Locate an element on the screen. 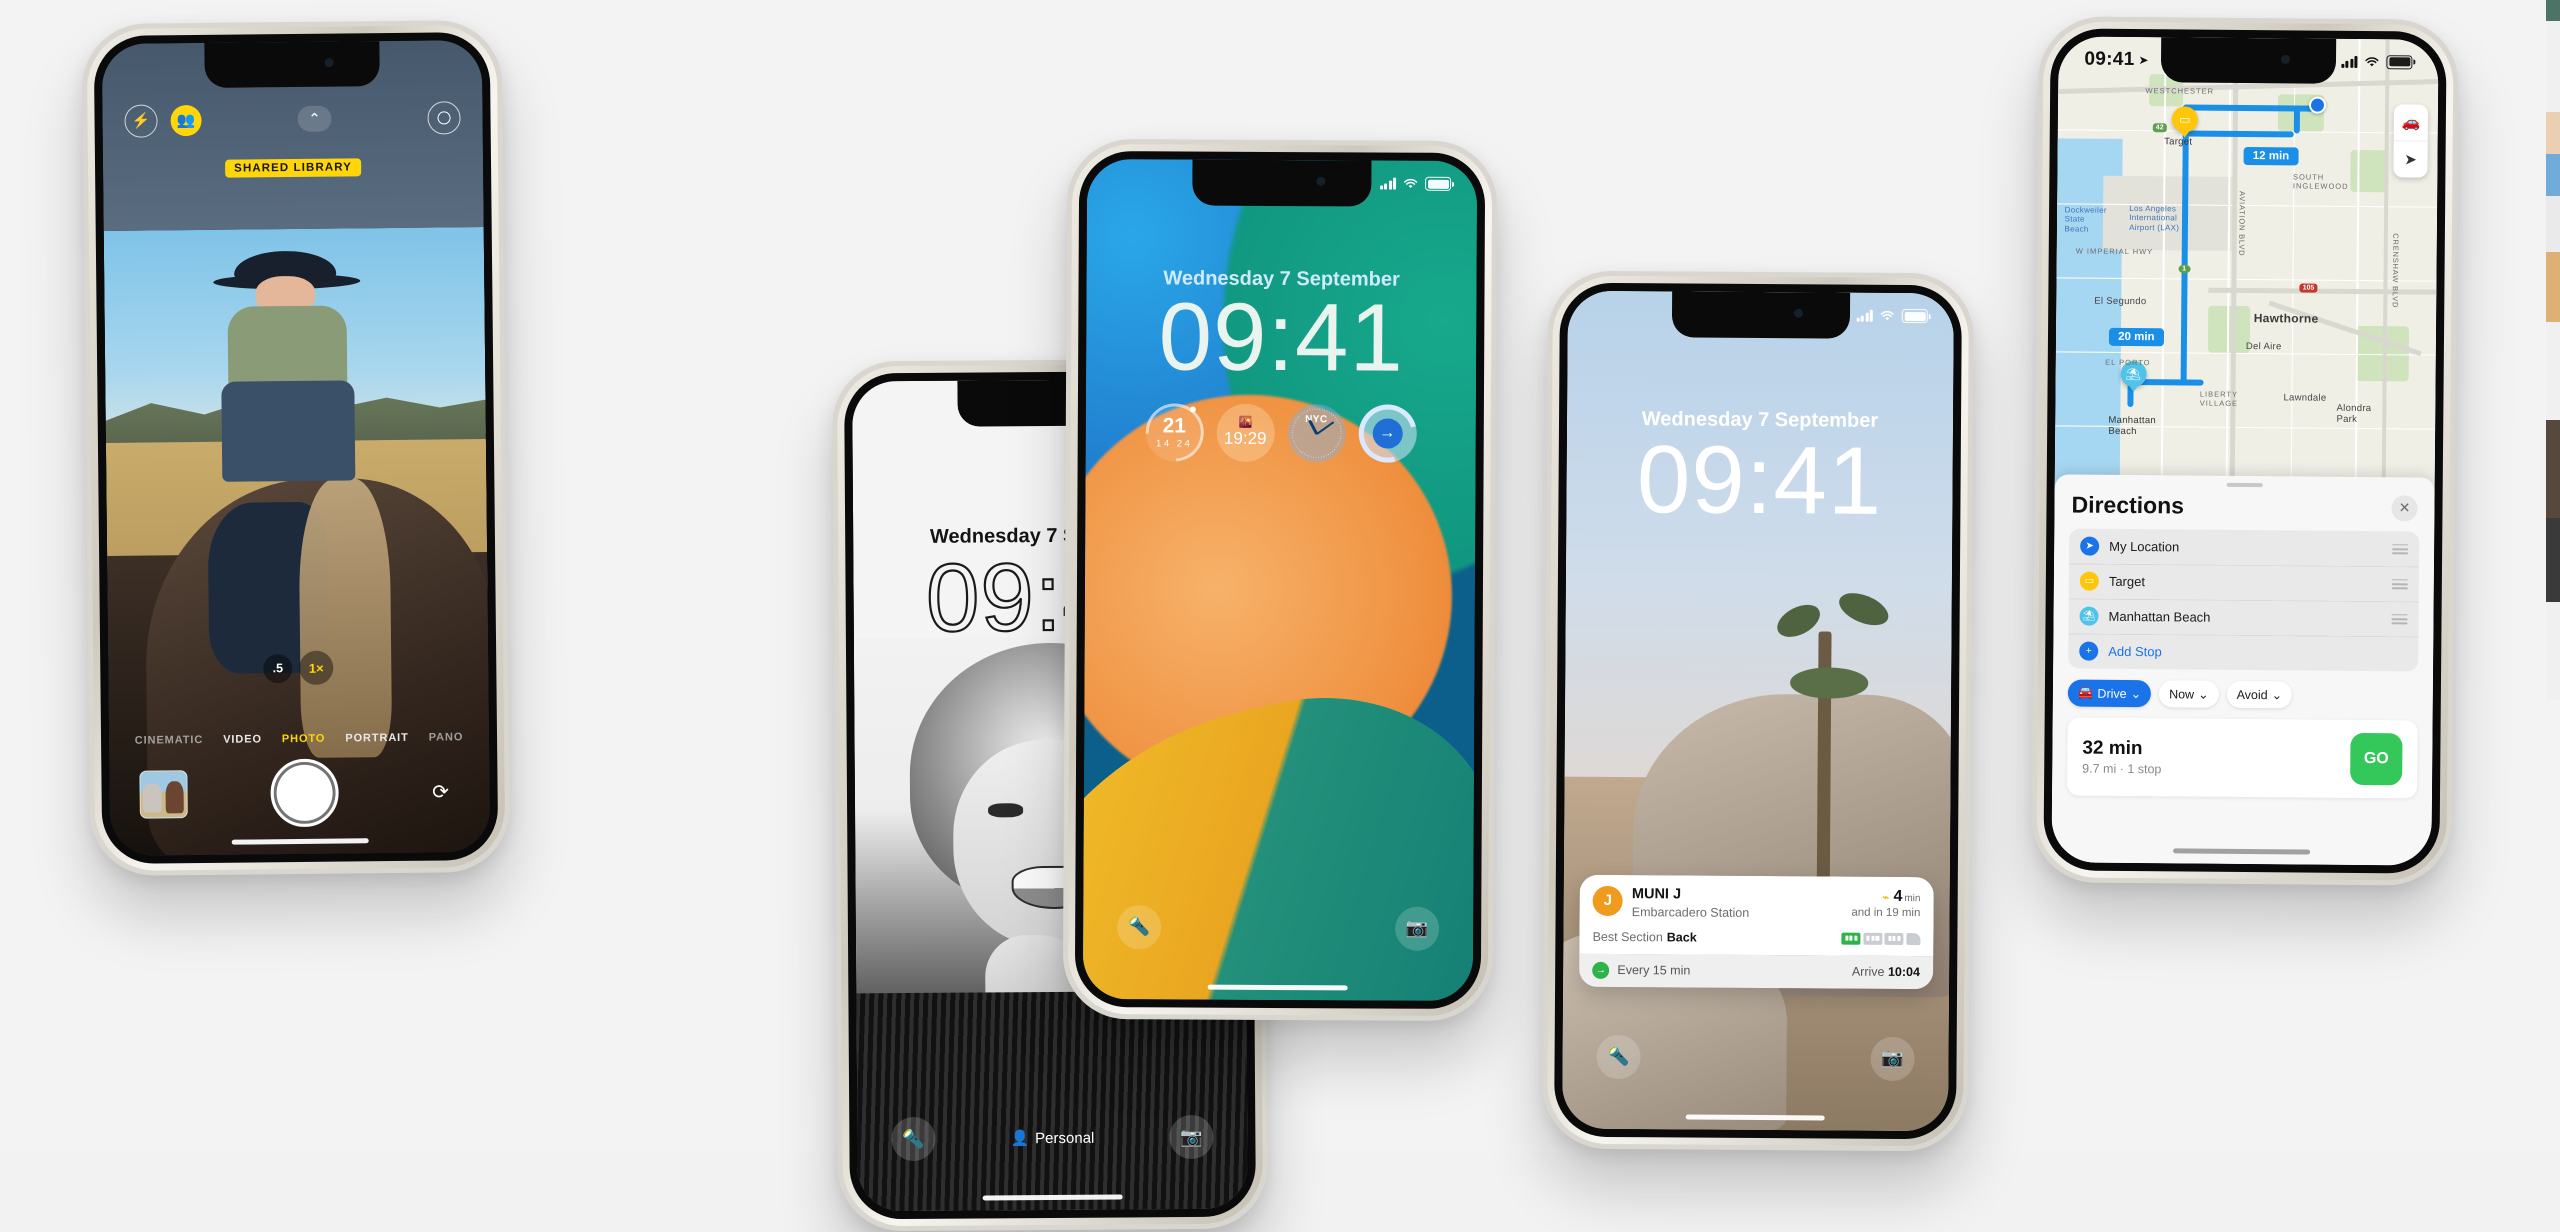 The width and height of the screenshot is (2560, 1232). status-time: 09:41 is located at coordinates (2109, 59).